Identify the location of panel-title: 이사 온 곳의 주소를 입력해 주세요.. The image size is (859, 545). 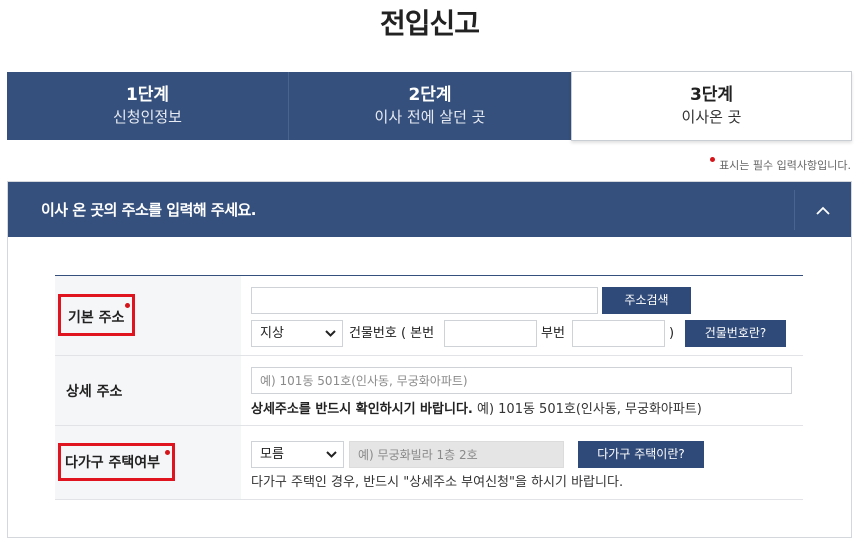
(149, 210).